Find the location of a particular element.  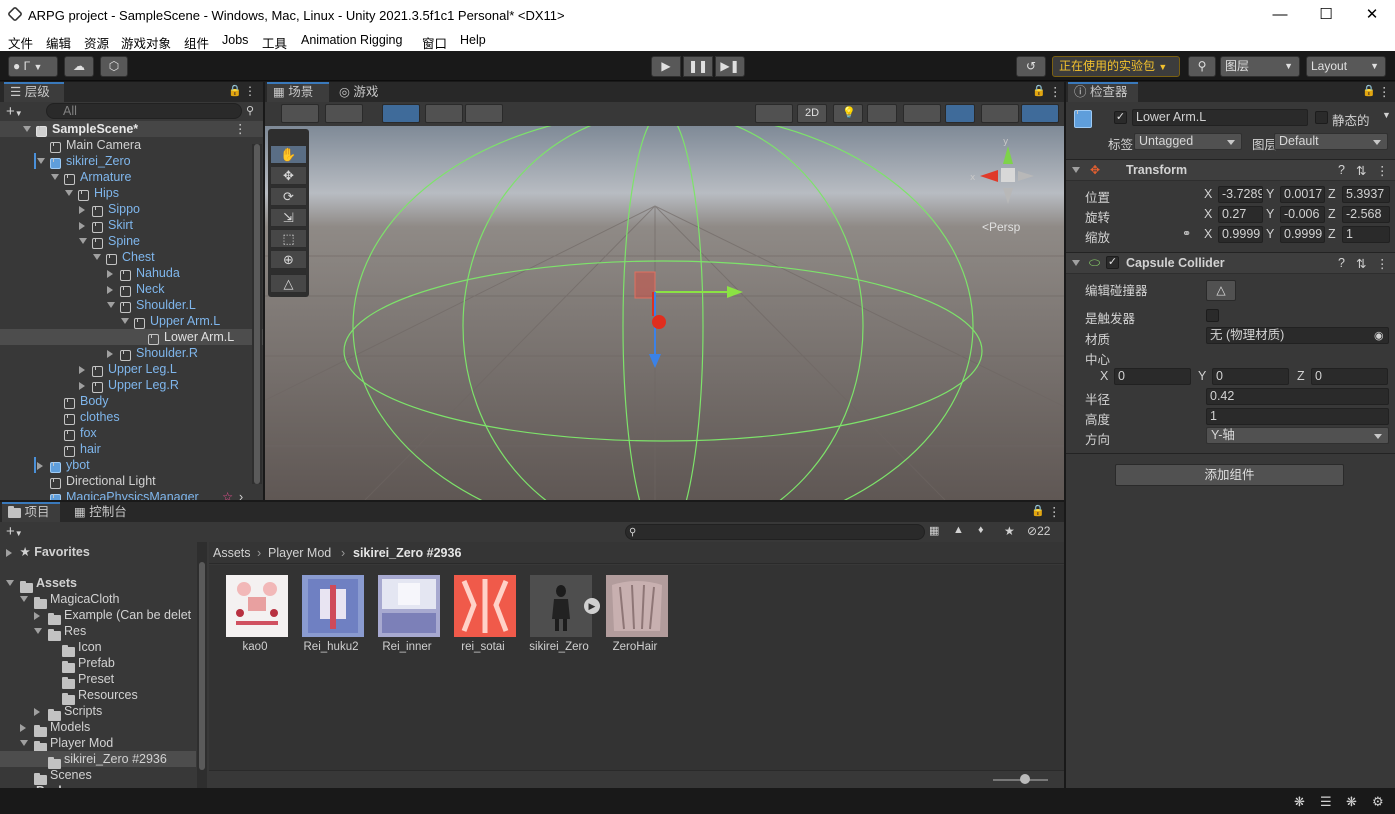

menu-window: 窗口 is located at coordinates (434, 42).